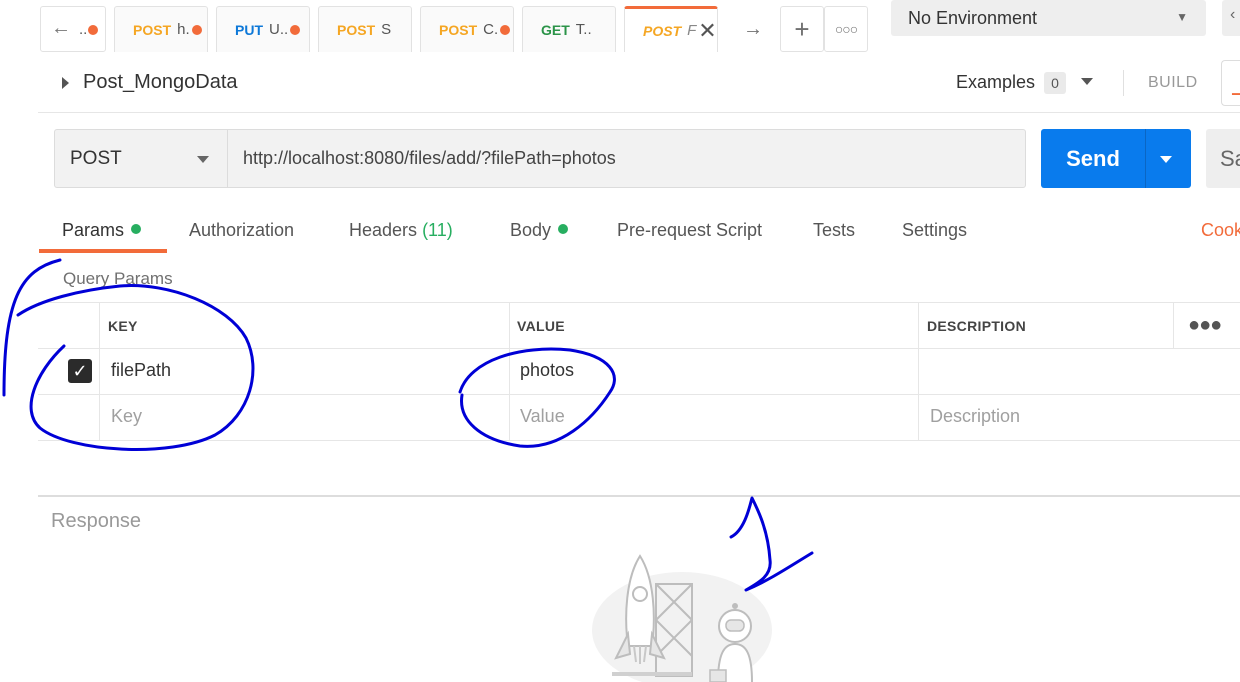  I want to click on tab-method: GET, so click(555, 29).